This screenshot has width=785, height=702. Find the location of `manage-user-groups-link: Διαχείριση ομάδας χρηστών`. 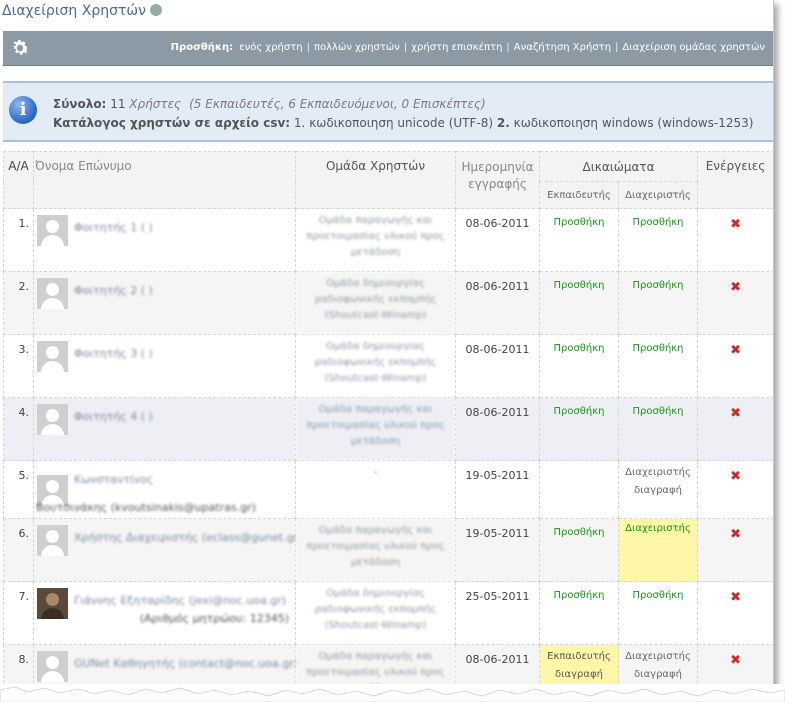

manage-user-groups-link: Διαχείριση ομάδας χρηστών is located at coordinates (693, 47).